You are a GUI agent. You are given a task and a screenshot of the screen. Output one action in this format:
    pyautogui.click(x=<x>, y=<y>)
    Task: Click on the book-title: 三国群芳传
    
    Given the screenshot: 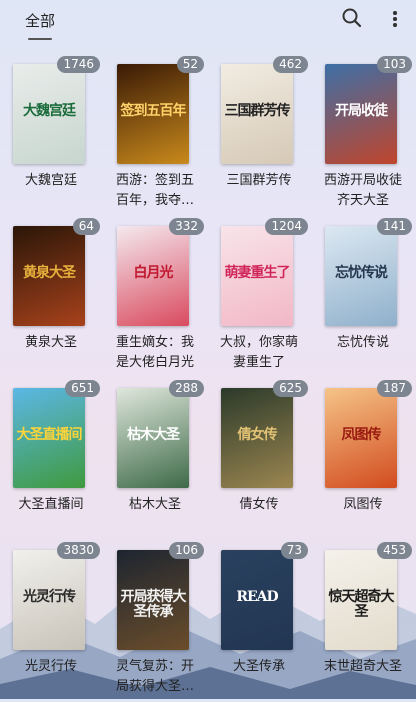 What is the action you would take?
    pyautogui.click(x=259, y=180)
    